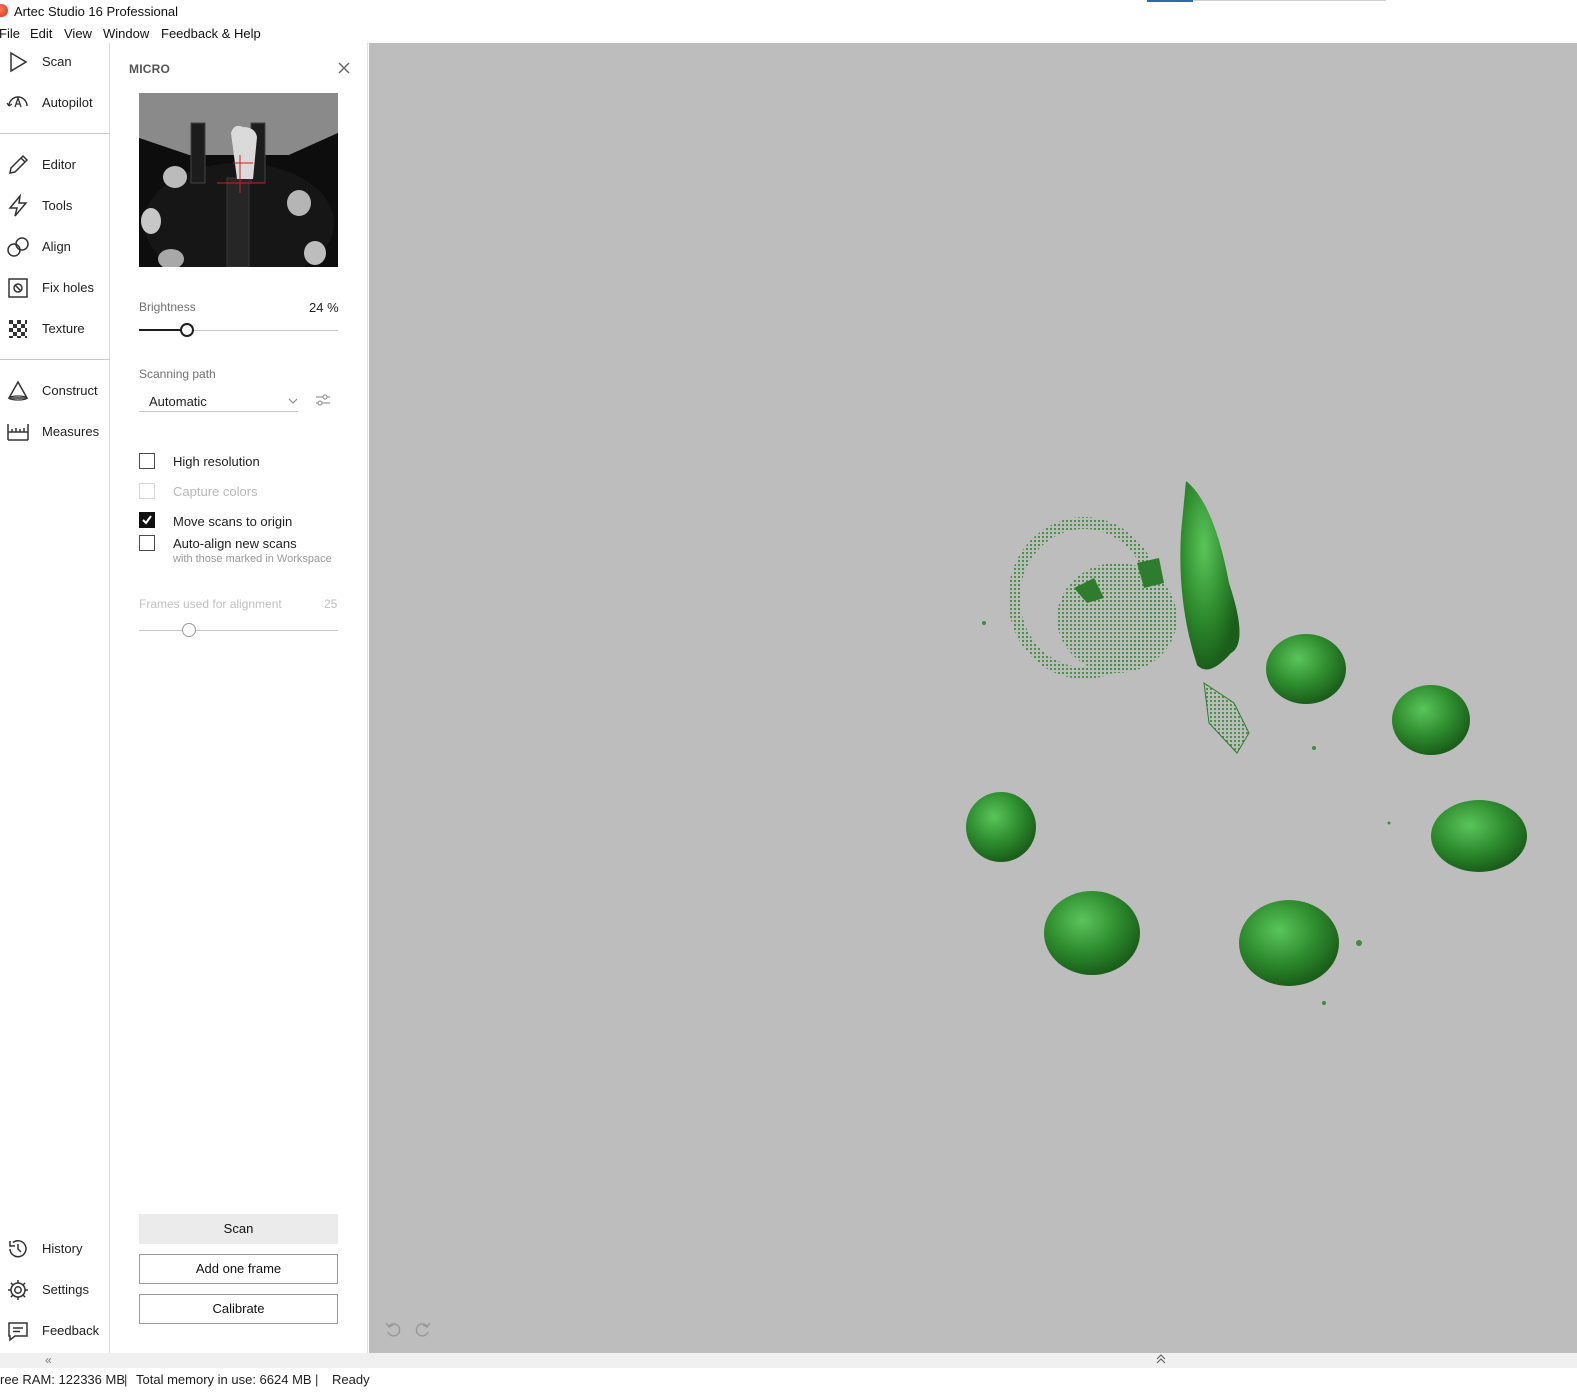 The height and width of the screenshot is (1397, 1577). What do you see at coordinates (41, 33) in the screenshot?
I see `menu-edit: Edit` at bounding box center [41, 33].